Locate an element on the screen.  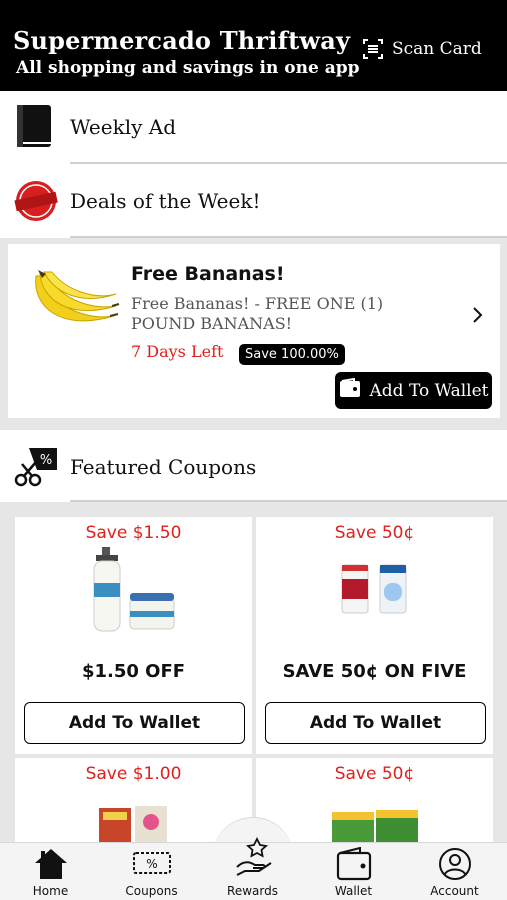
nav-coupons: % Coupons is located at coordinates (151, 871).